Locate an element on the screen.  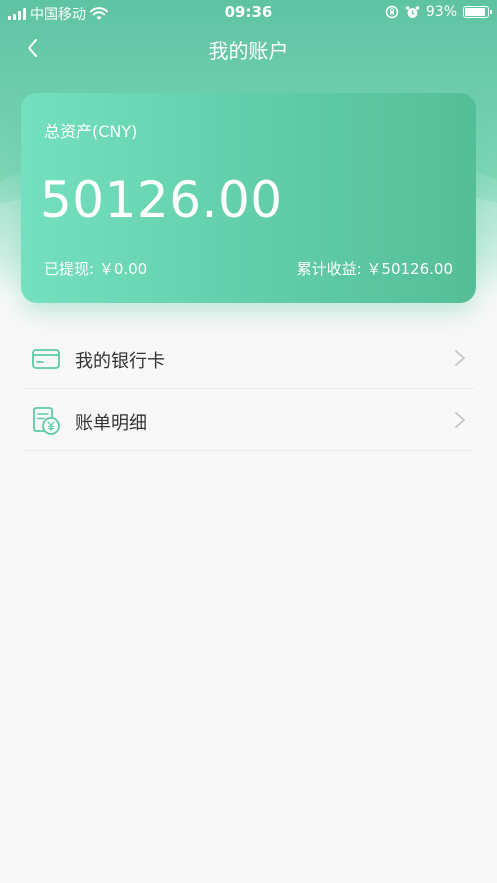
total-assets-label: 总资产(CNY) is located at coordinates (91, 131).